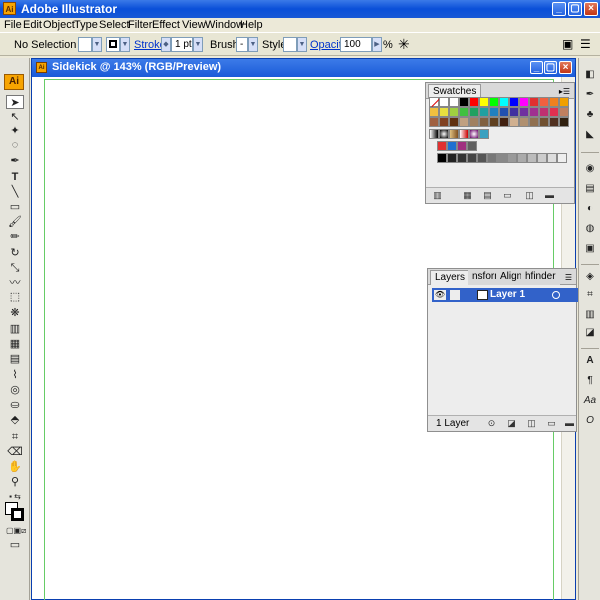 The width and height of the screenshot is (600, 600). What do you see at coordinates (15, 222) in the screenshot?
I see `paintbrush-tool-icon: 🖌` at bounding box center [15, 222].